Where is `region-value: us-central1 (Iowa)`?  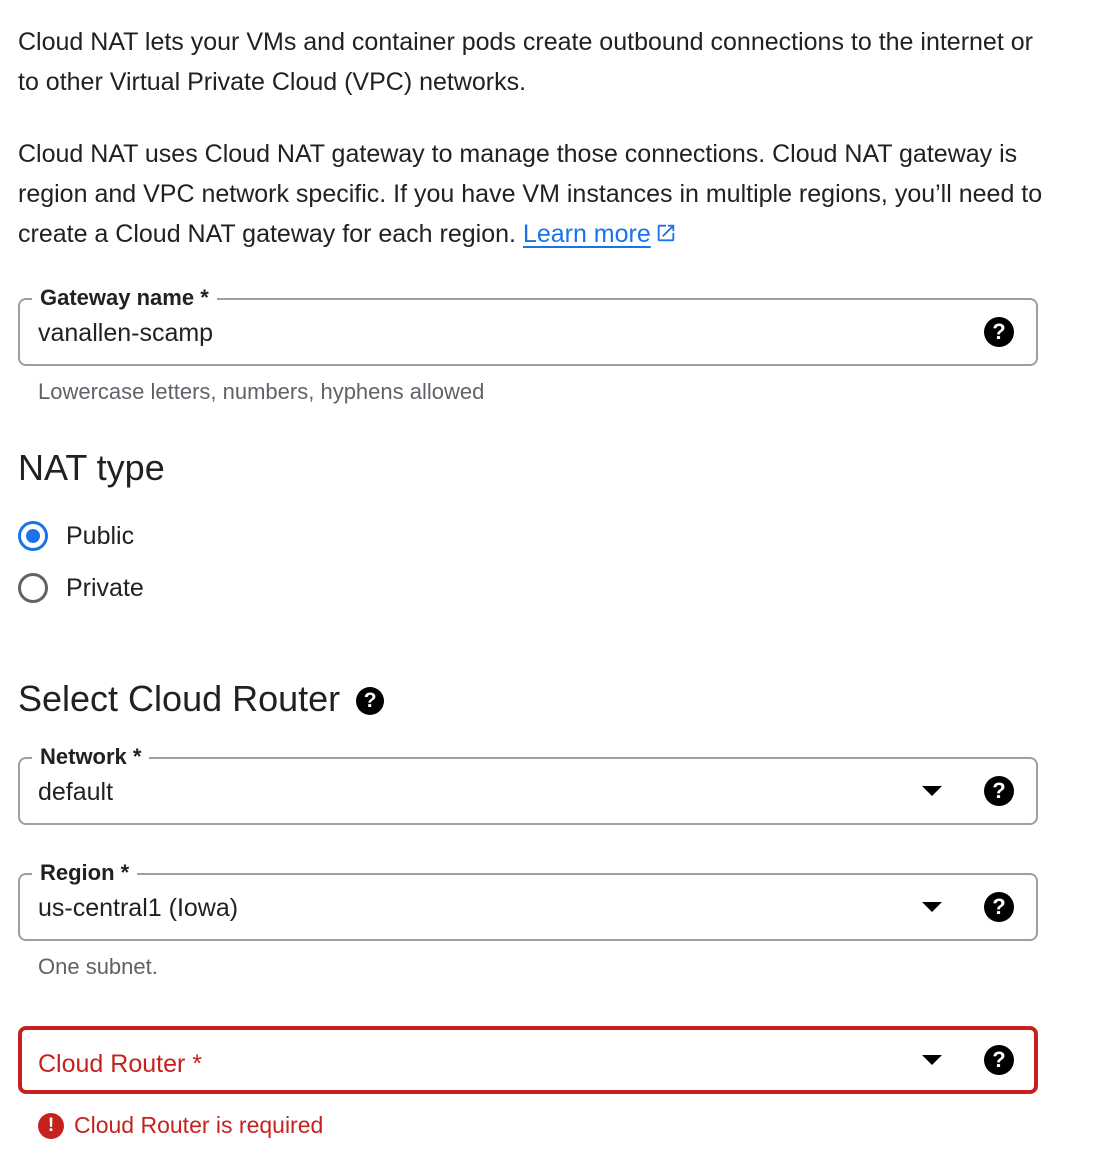 region-value: us-central1 (Iowa) is located at coordinates (138, 908).